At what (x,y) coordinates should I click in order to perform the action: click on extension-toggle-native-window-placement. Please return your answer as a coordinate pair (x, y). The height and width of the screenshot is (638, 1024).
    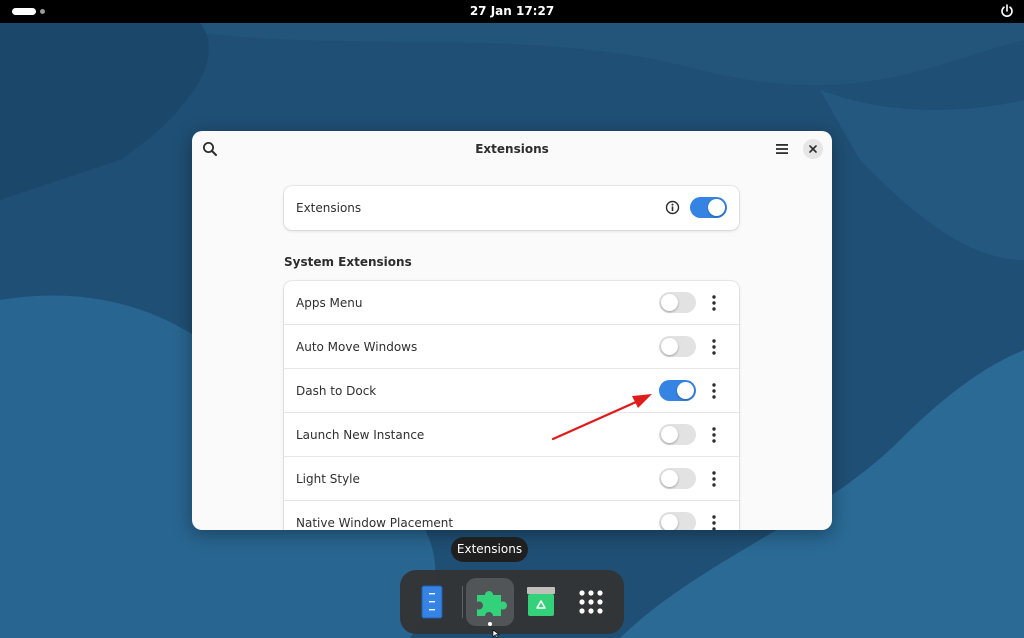
    Looking at the image, I should click on (677, 521).